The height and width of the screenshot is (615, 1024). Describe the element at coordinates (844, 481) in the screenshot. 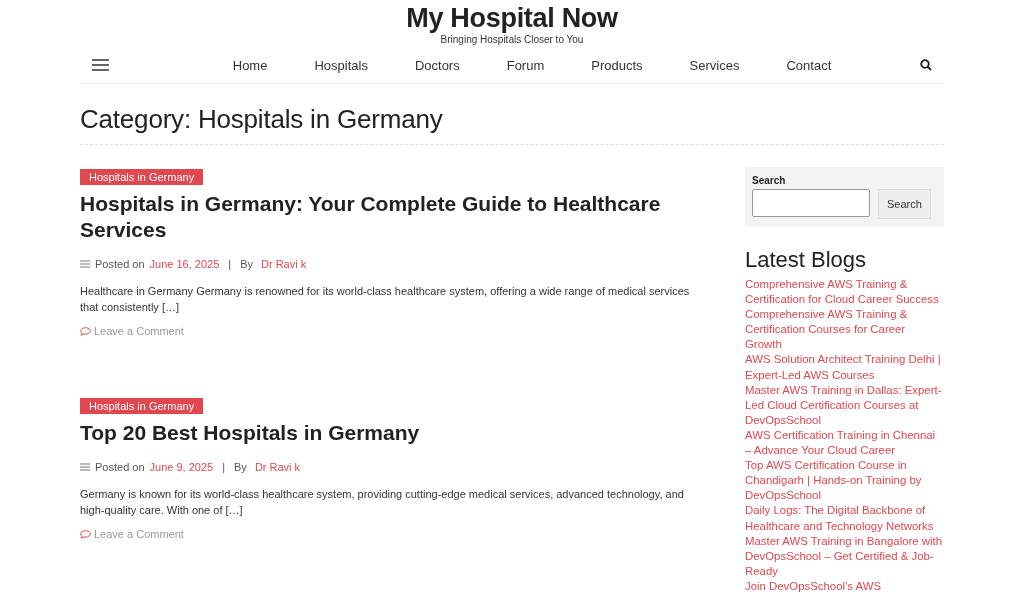

I see `blog-link: Top AWS Certification Course in Chandigarh | Hands-on Training by DevOpsSchool` at that location.